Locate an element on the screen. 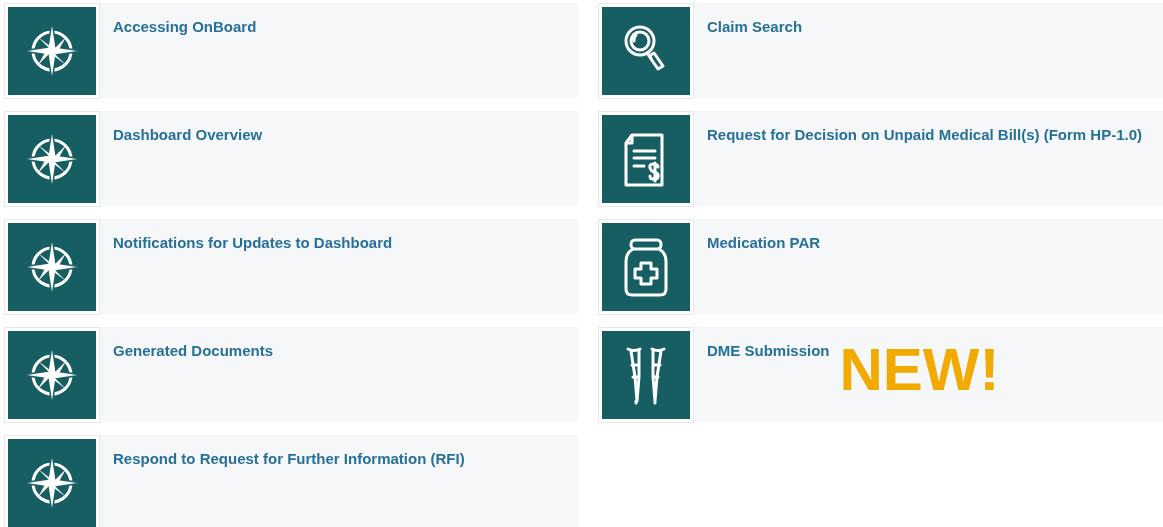  topic-title: Request for Decision on Unpaid Medical Bill(s) (Form HP-1.0) is located at coordinates (925, 135).